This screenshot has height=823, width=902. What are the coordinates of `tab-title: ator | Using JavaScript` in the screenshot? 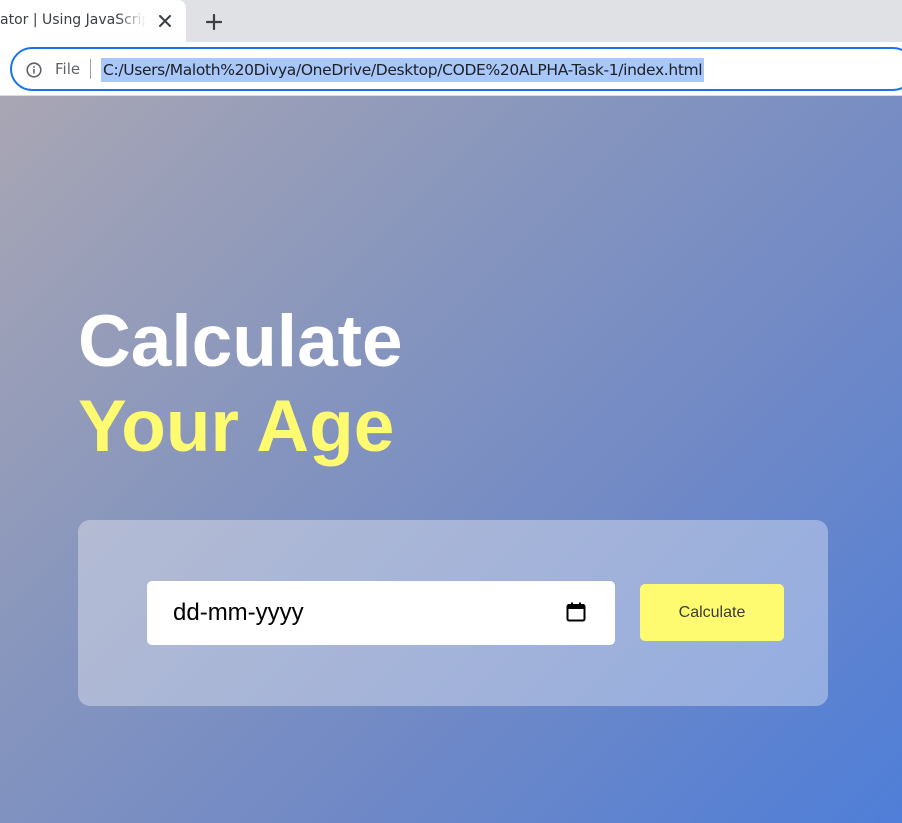 It's located at (73, 20).